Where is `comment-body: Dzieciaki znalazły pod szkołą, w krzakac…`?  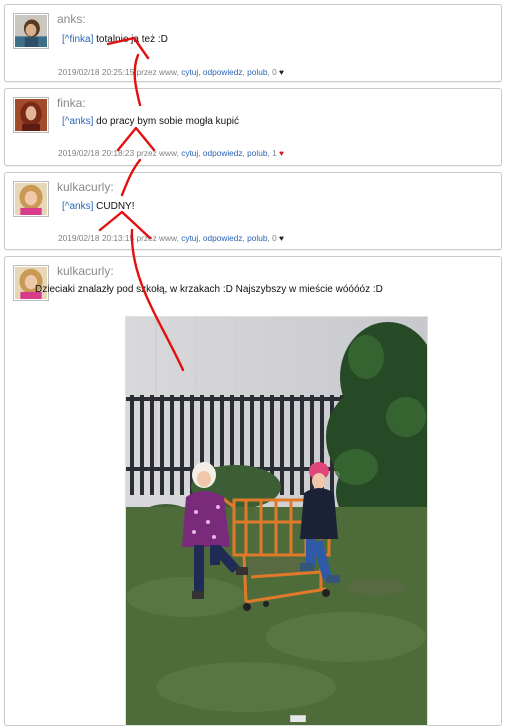
comment-body: Dzieciaki znalazły pod szkołą, w krzakac… is located at coordinates (209, 289).